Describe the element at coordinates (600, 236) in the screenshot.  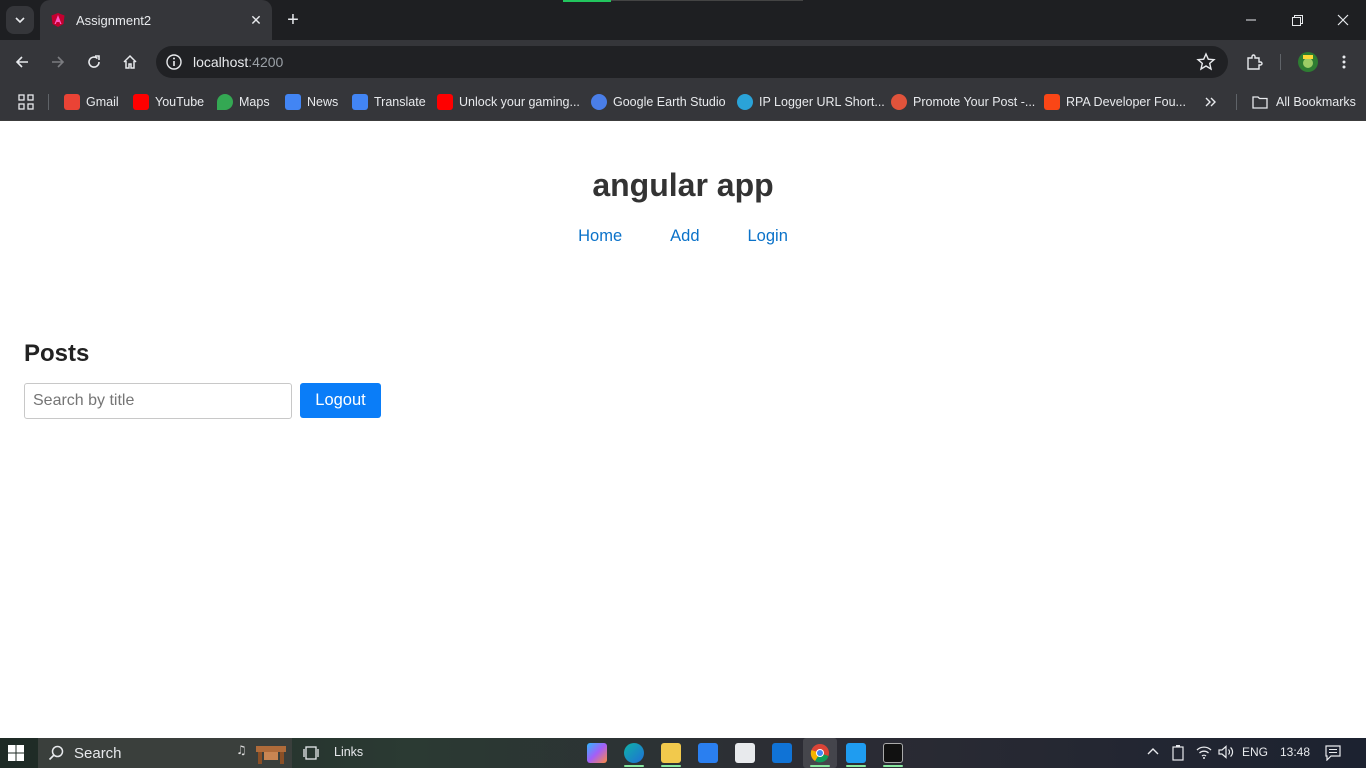
I see `nav-link-home: Home` at that location.